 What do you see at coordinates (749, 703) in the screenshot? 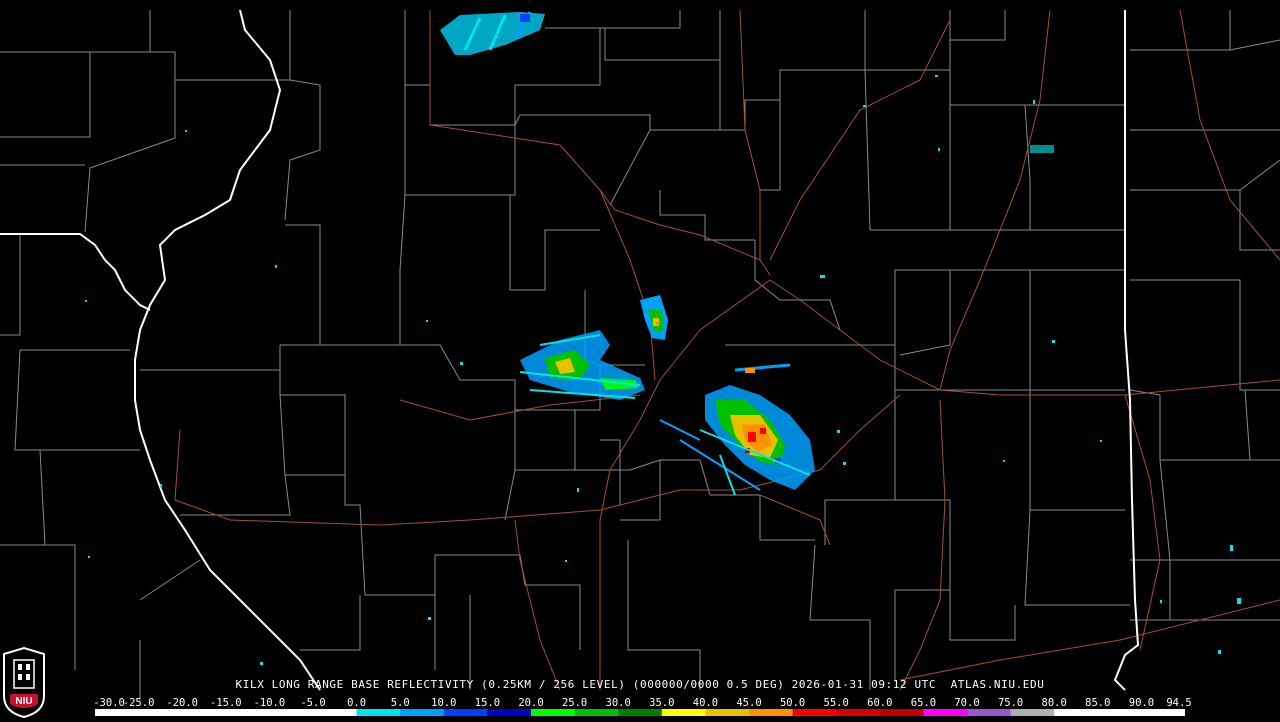
I see `scale-tick-label: 45.0` at bounding box center [749, 703].